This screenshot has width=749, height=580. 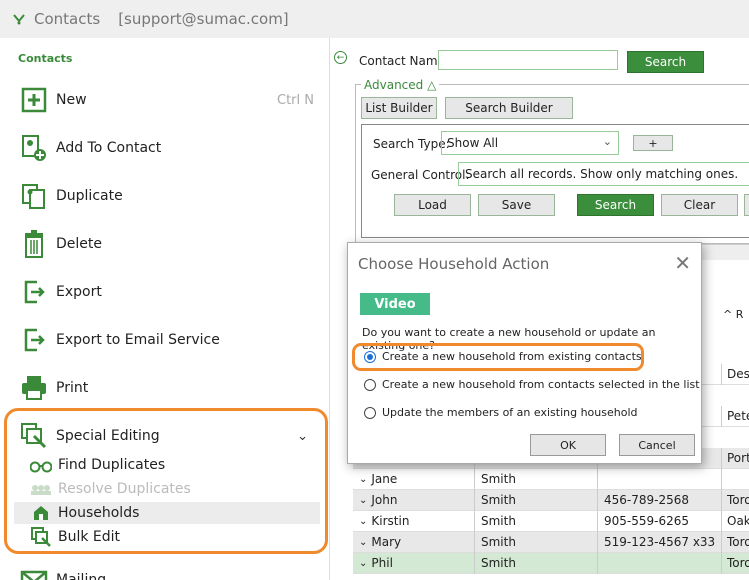 What do you see at coordinates (34, 340) in the screenshot?
I see `export-email-icon` at bounding box center [34, 340].